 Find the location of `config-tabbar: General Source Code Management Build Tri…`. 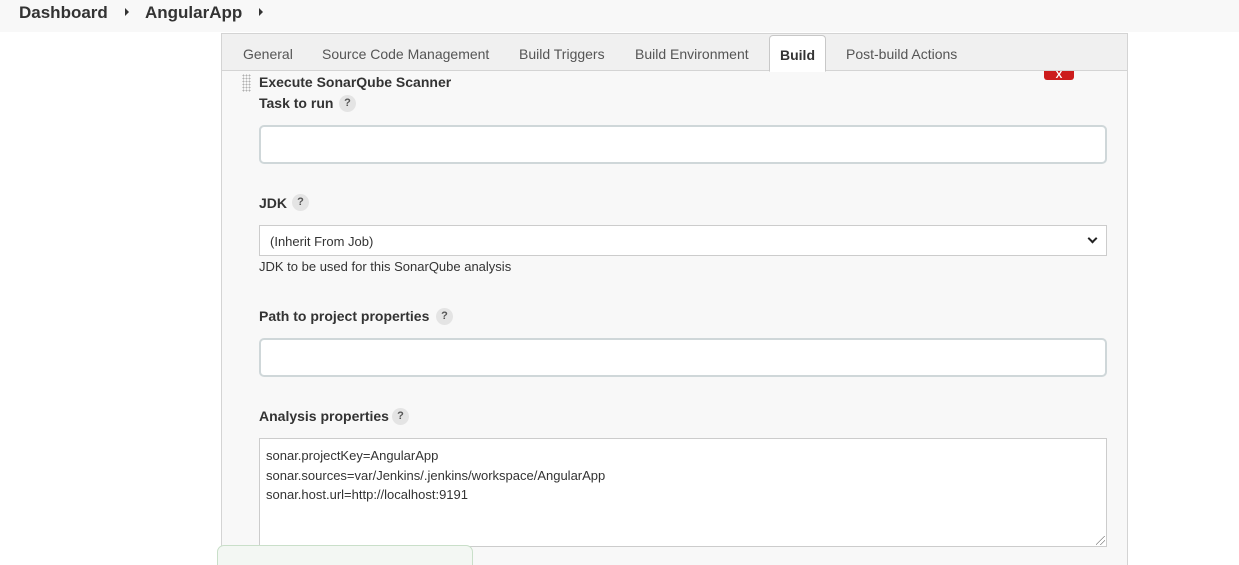

config-tabbar: General Source Code Management Build Tri… is located at coordinates (674, 53).